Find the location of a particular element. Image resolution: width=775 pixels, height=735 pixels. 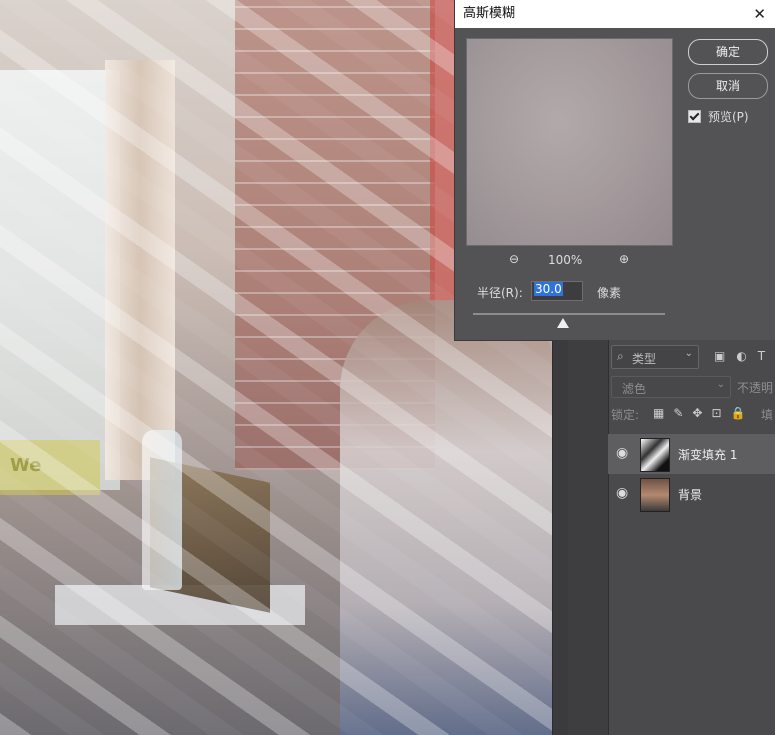

layer-name: 渐变填充 1 is located at coordinates (708, 455).